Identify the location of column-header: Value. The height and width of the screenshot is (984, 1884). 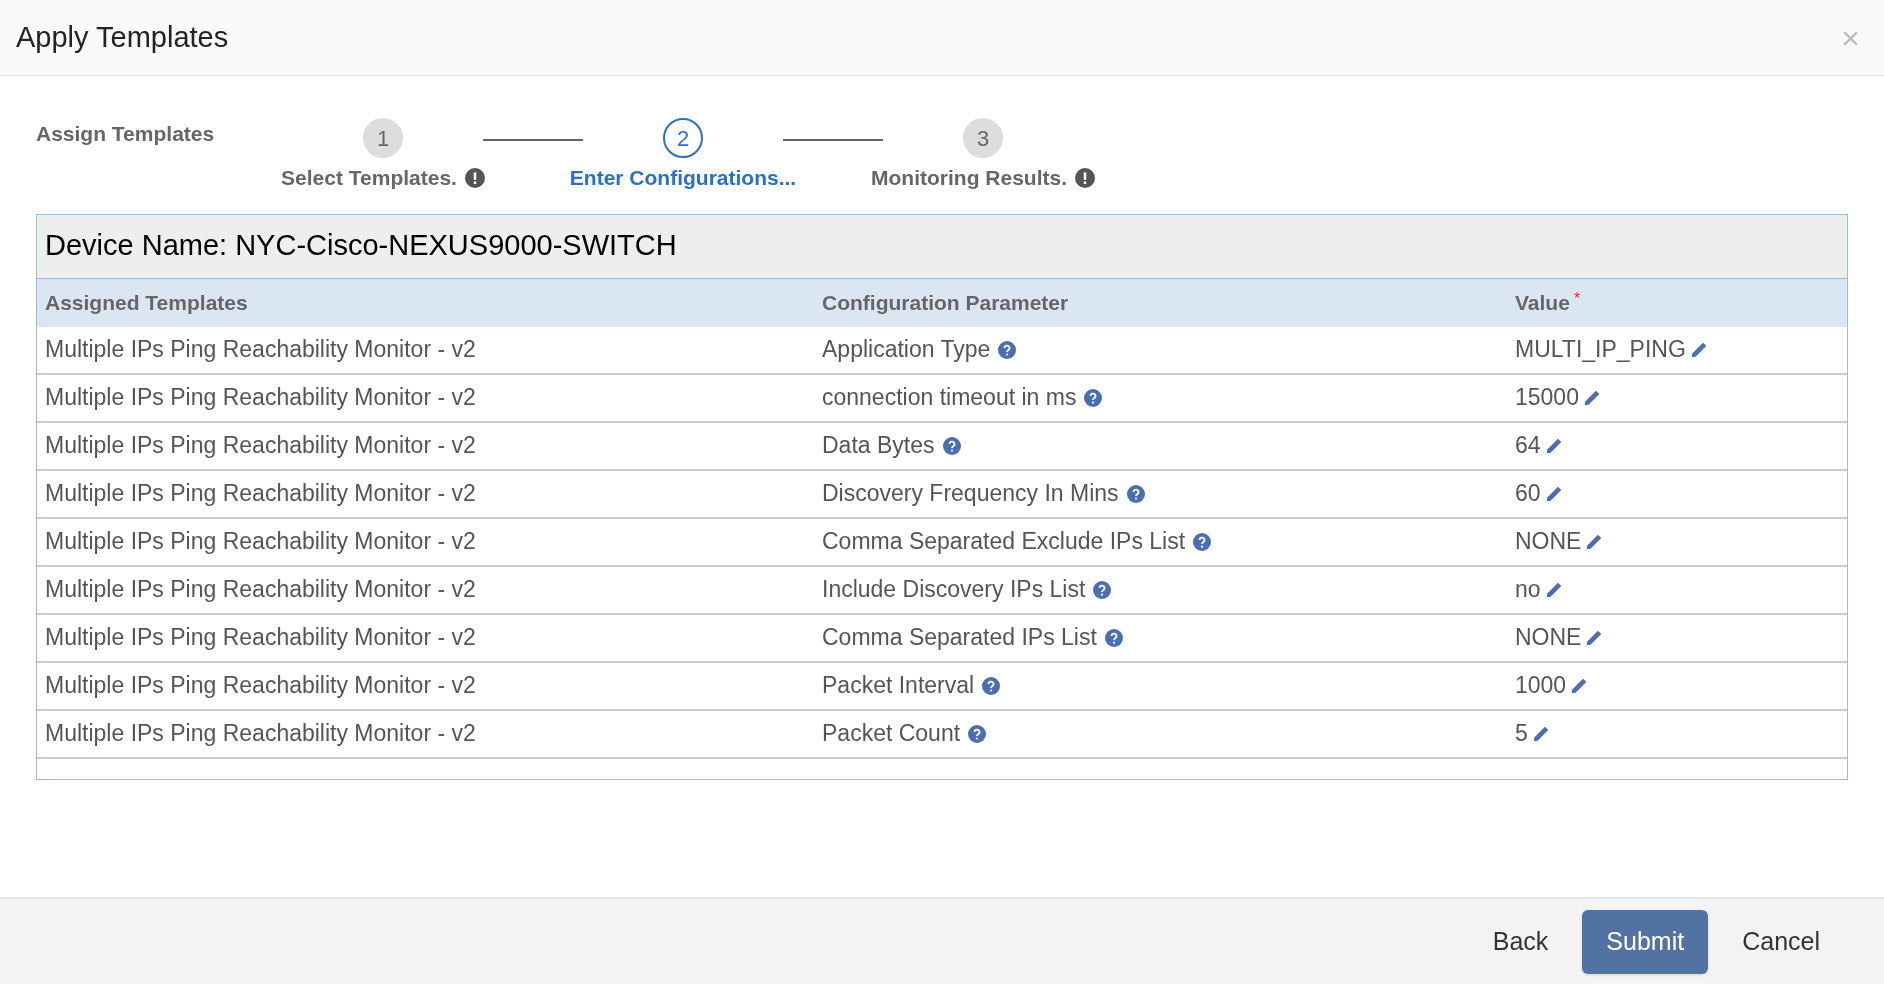
(1542, 302).